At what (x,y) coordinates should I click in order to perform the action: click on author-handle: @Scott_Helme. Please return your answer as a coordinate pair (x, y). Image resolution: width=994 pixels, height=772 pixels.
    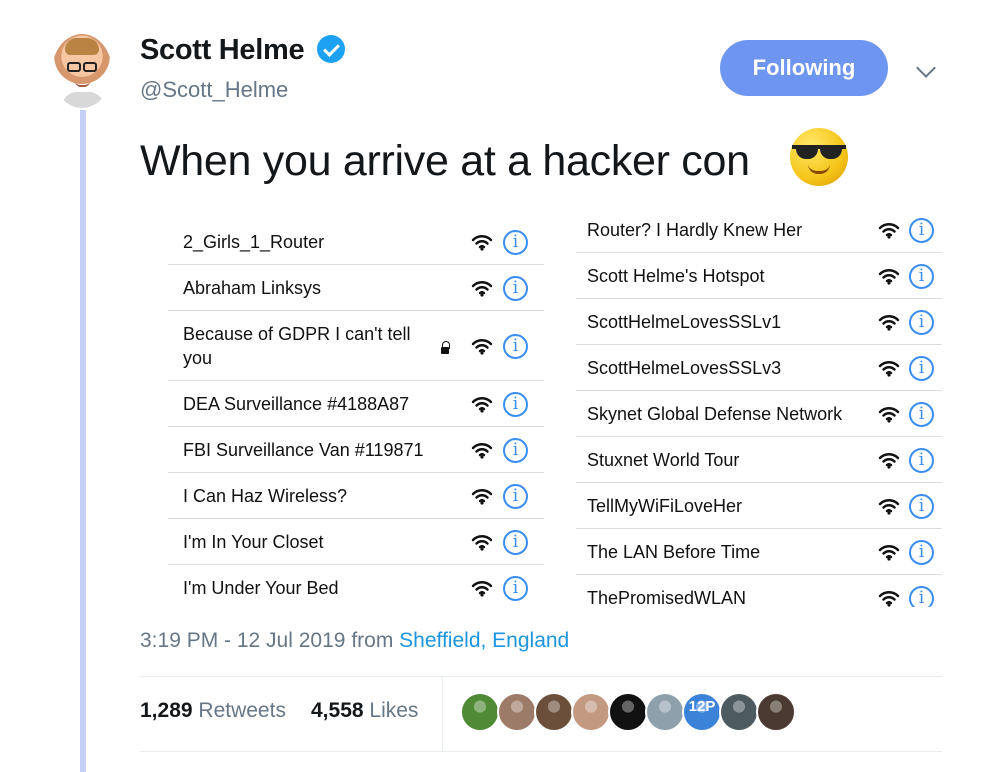
    Looking at the image, I should click on (214, 90).